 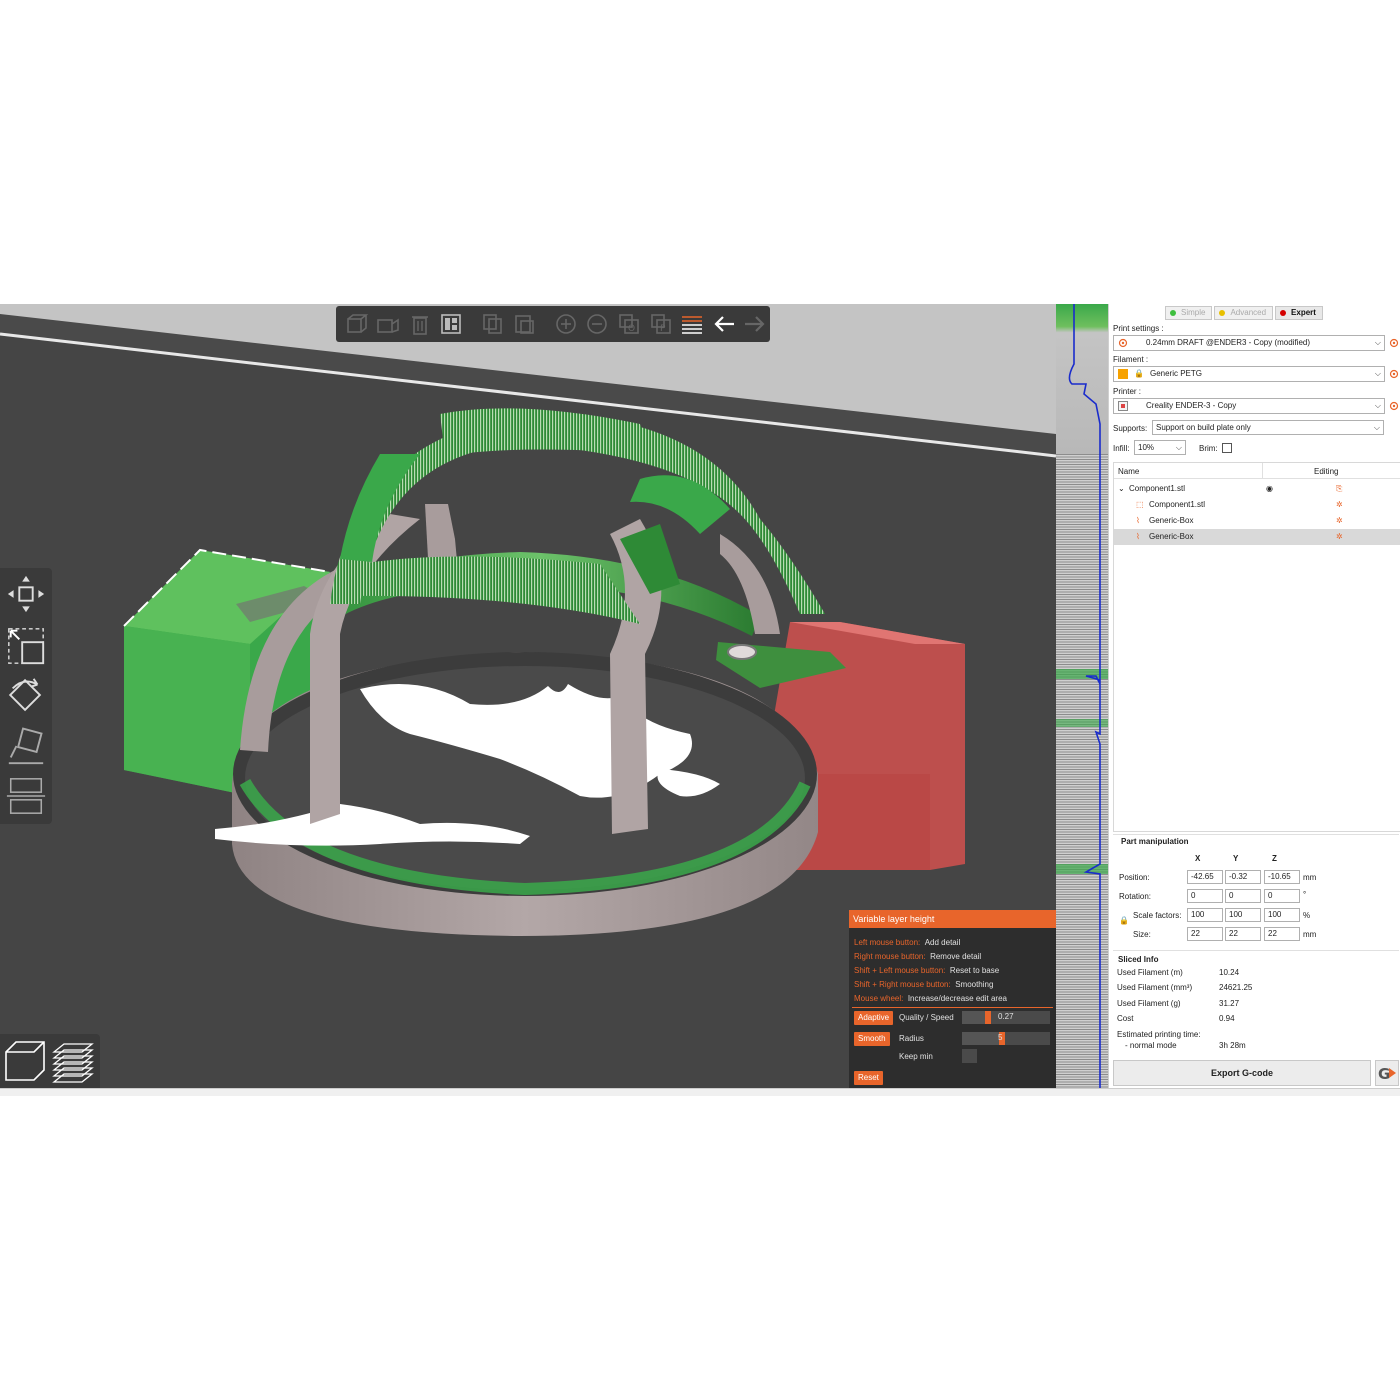 What do you see at coordinates (1243, 934) in the screenshot?
I see `size-y-input: 22` at bounding box center [1243, 934].